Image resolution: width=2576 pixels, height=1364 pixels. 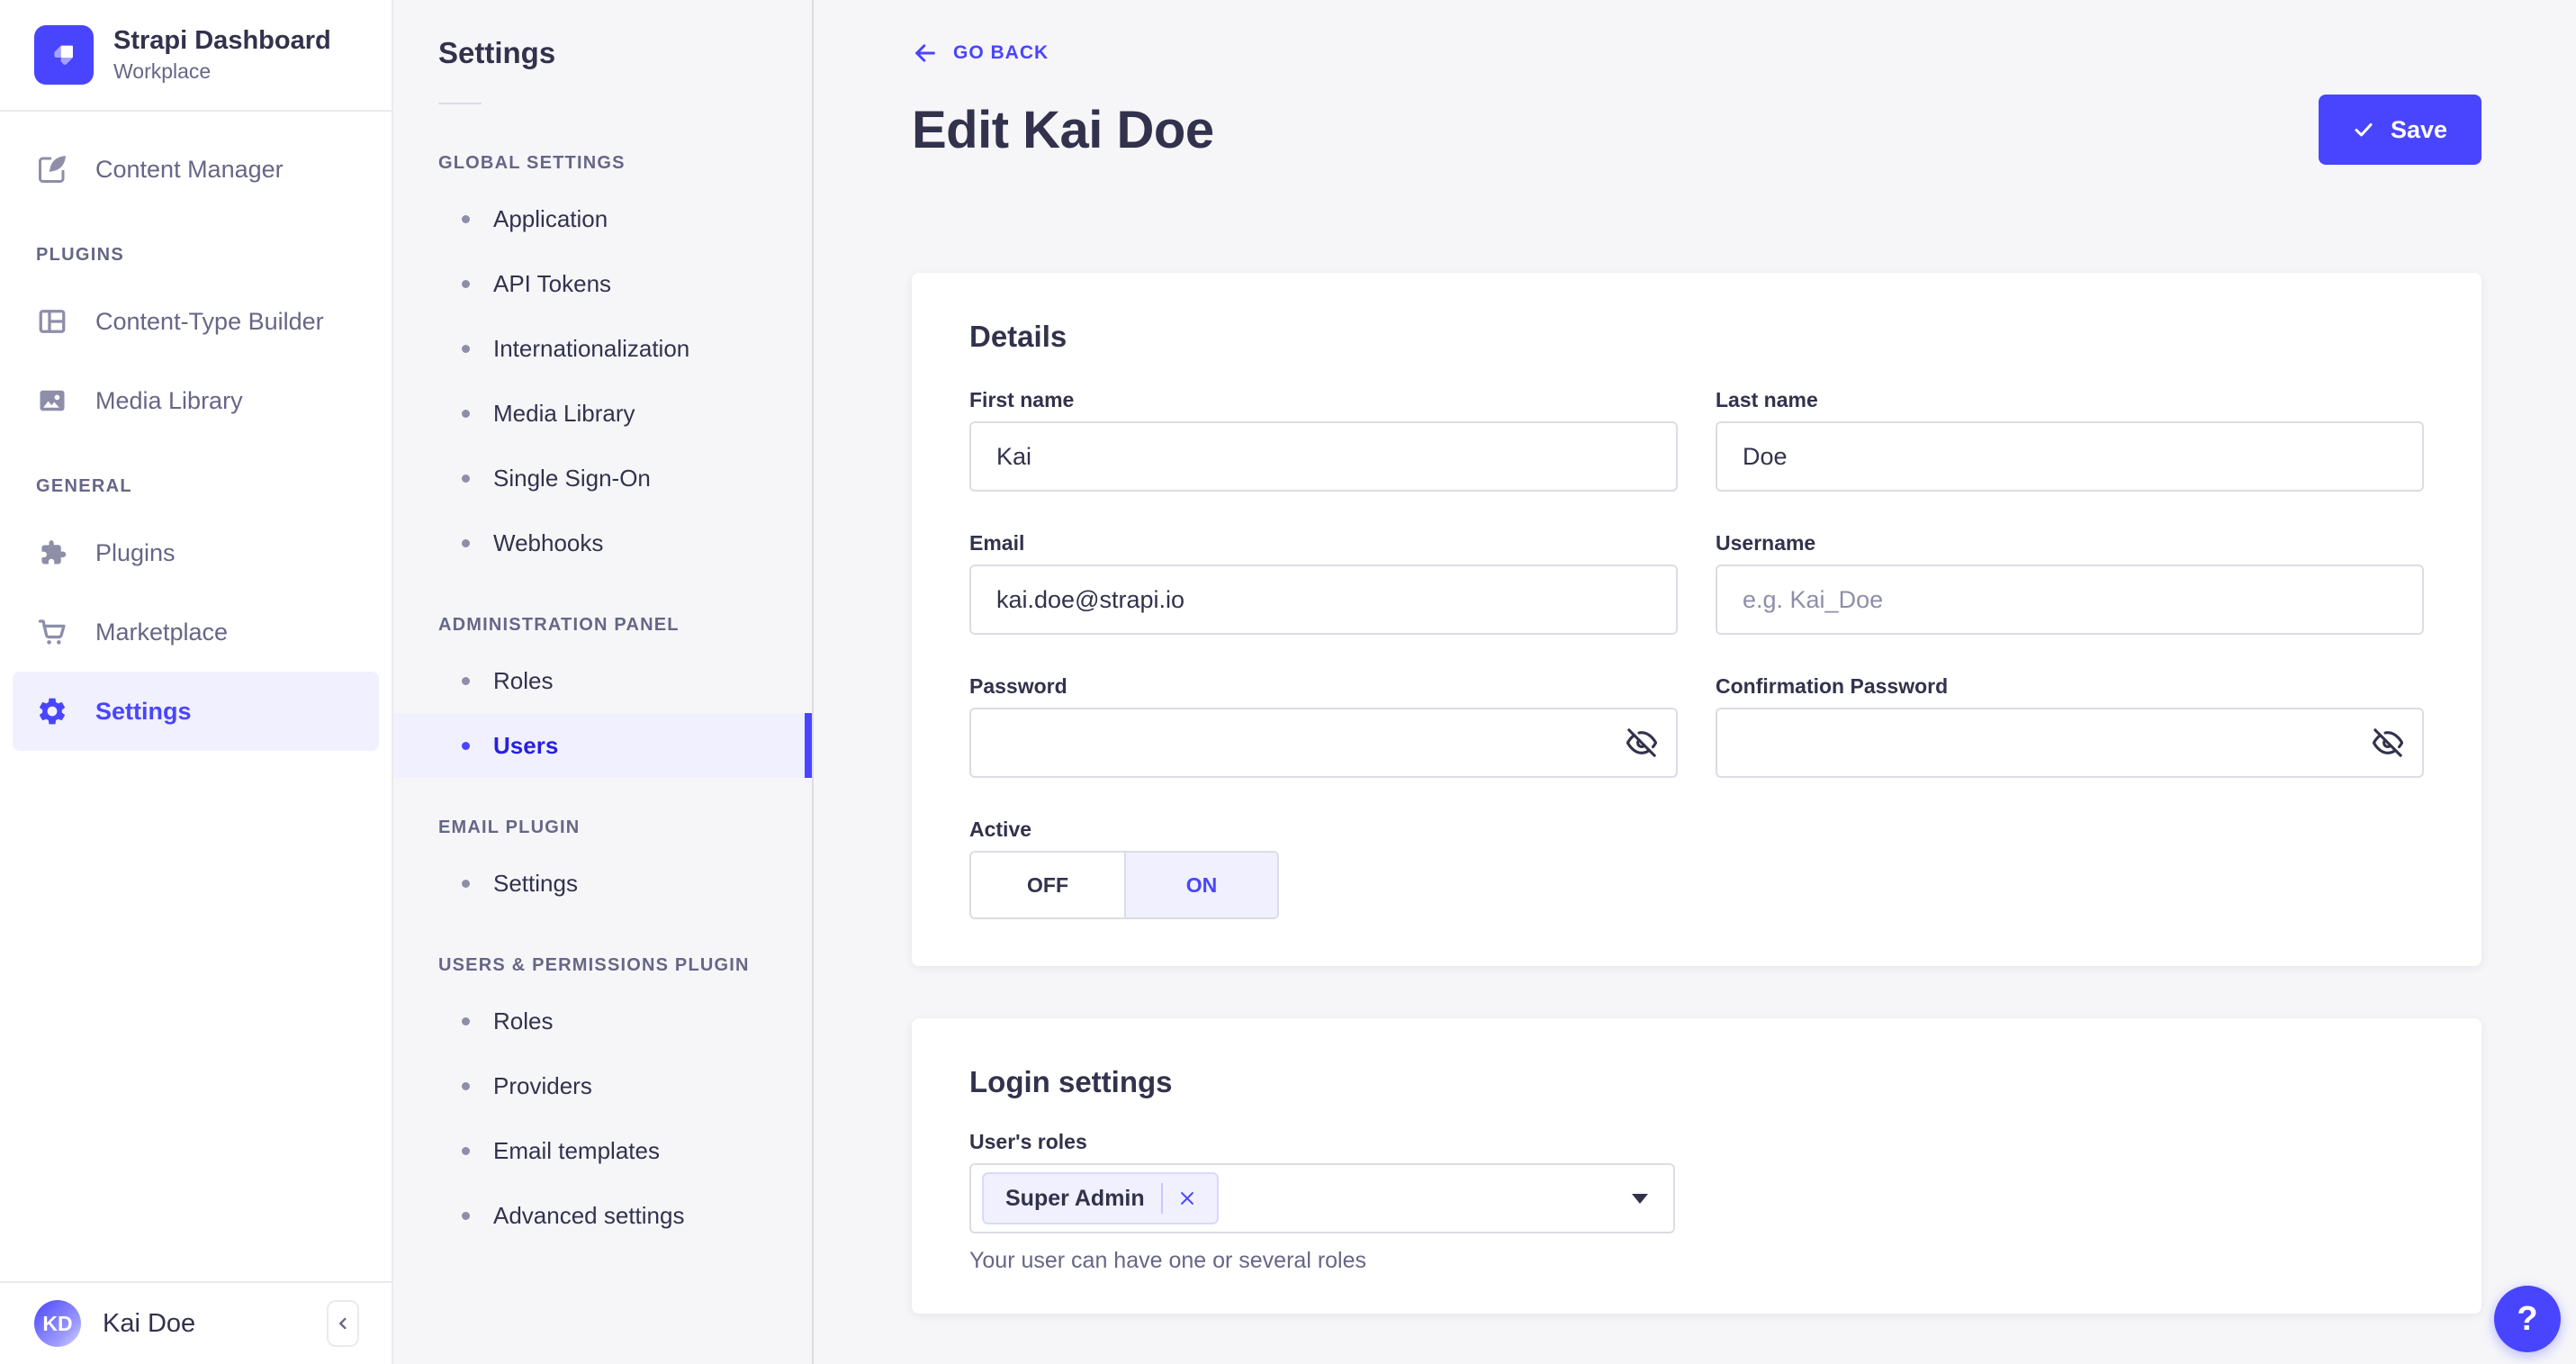 I want to click on subnav-item-label: Providers, so click(x=542, y=1085).